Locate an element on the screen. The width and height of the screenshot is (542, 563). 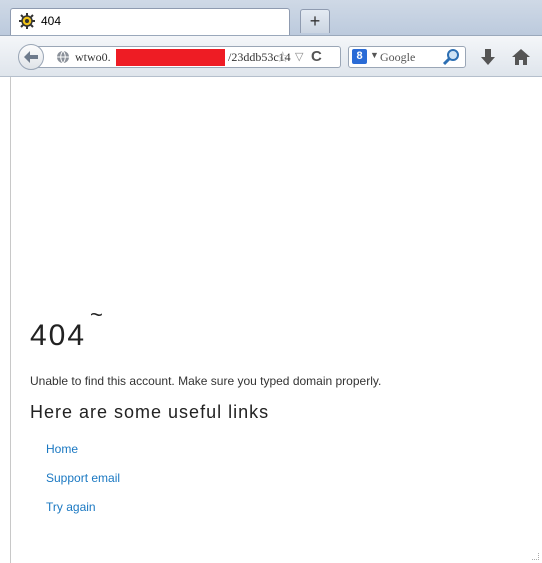
chevron-down-icon: ▼ is located at coordinates (374, 55).